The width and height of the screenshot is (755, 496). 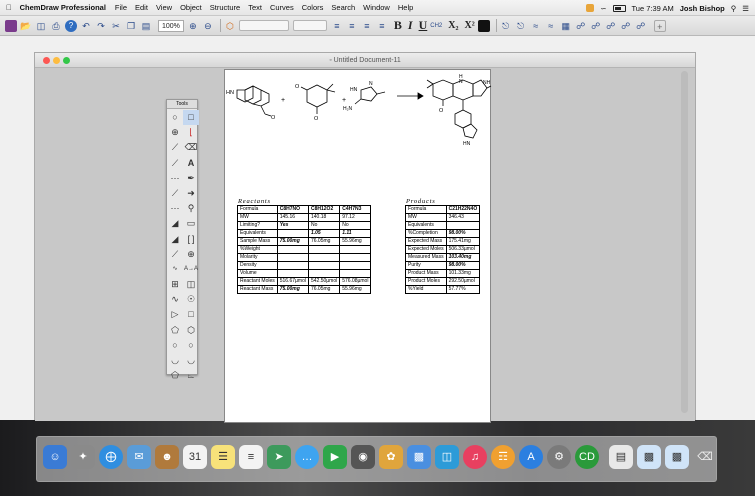 I want to click on open-icon: 📂, so click(x=26, y=26).